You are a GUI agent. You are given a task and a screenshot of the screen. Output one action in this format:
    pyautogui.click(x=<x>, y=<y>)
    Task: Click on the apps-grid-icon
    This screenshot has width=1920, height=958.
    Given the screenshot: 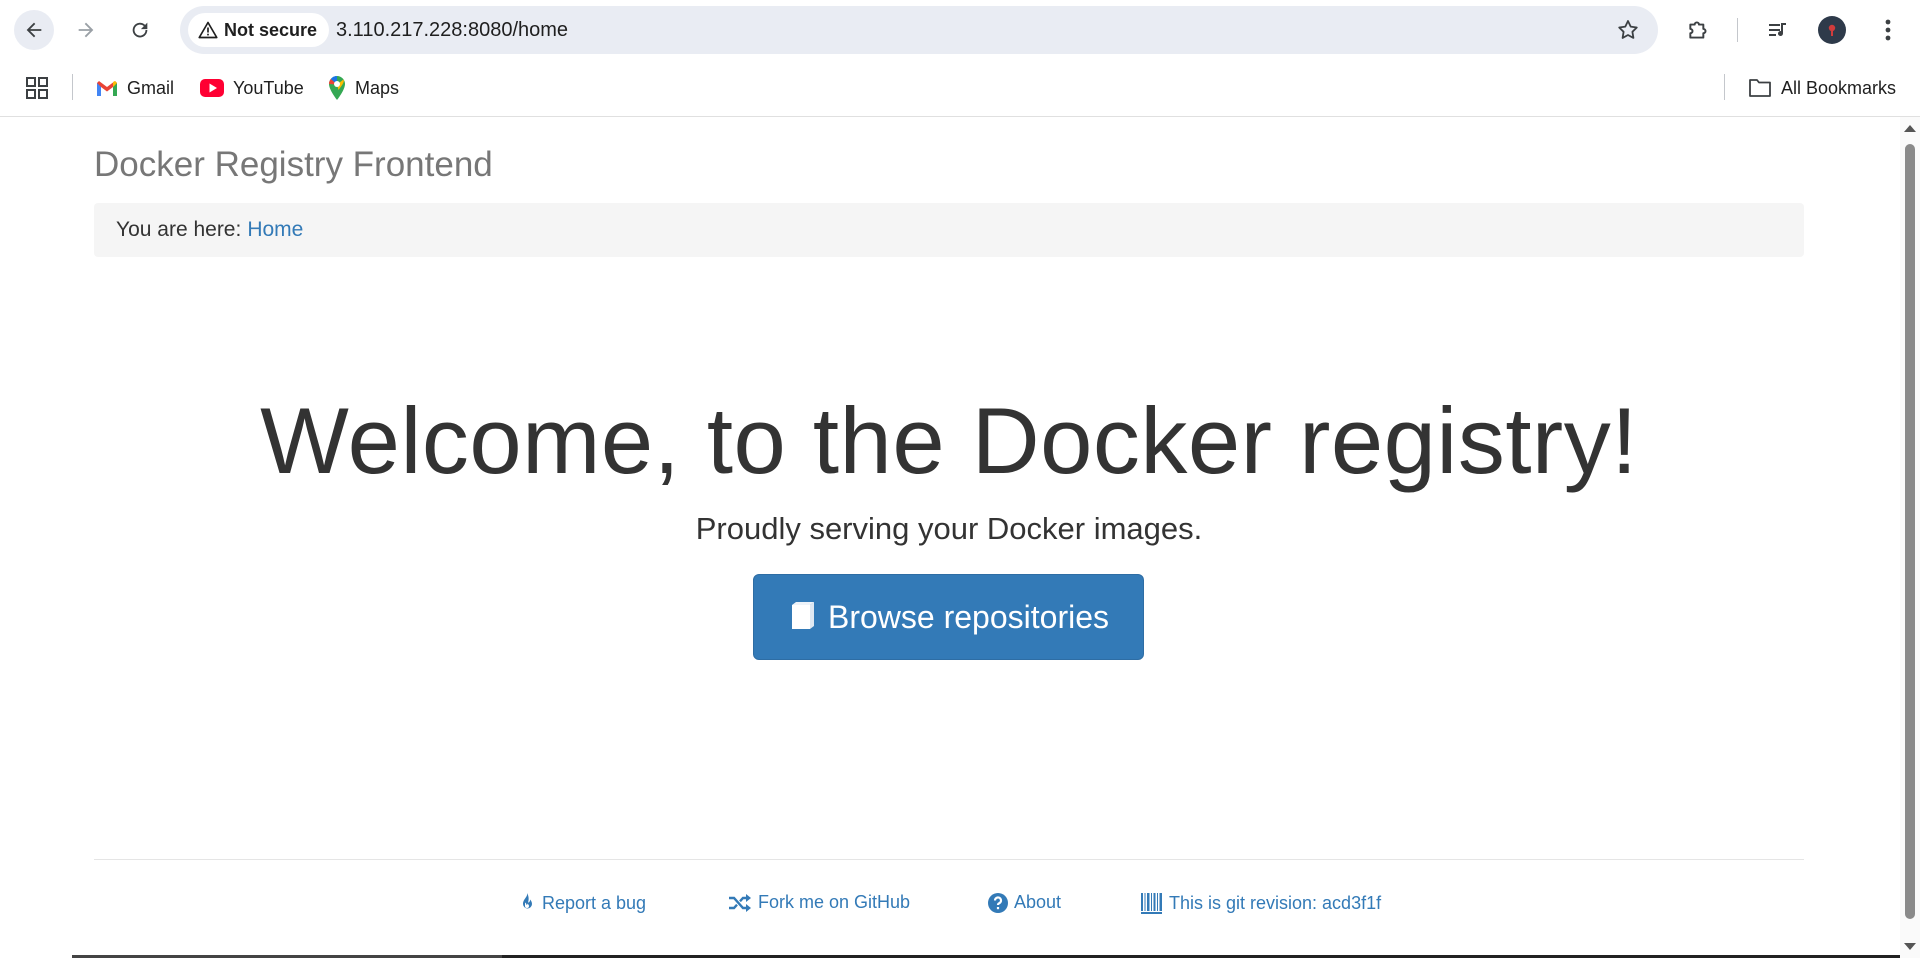 What is the action you would take?
    pyautogui.click(x=37, y=88)
    